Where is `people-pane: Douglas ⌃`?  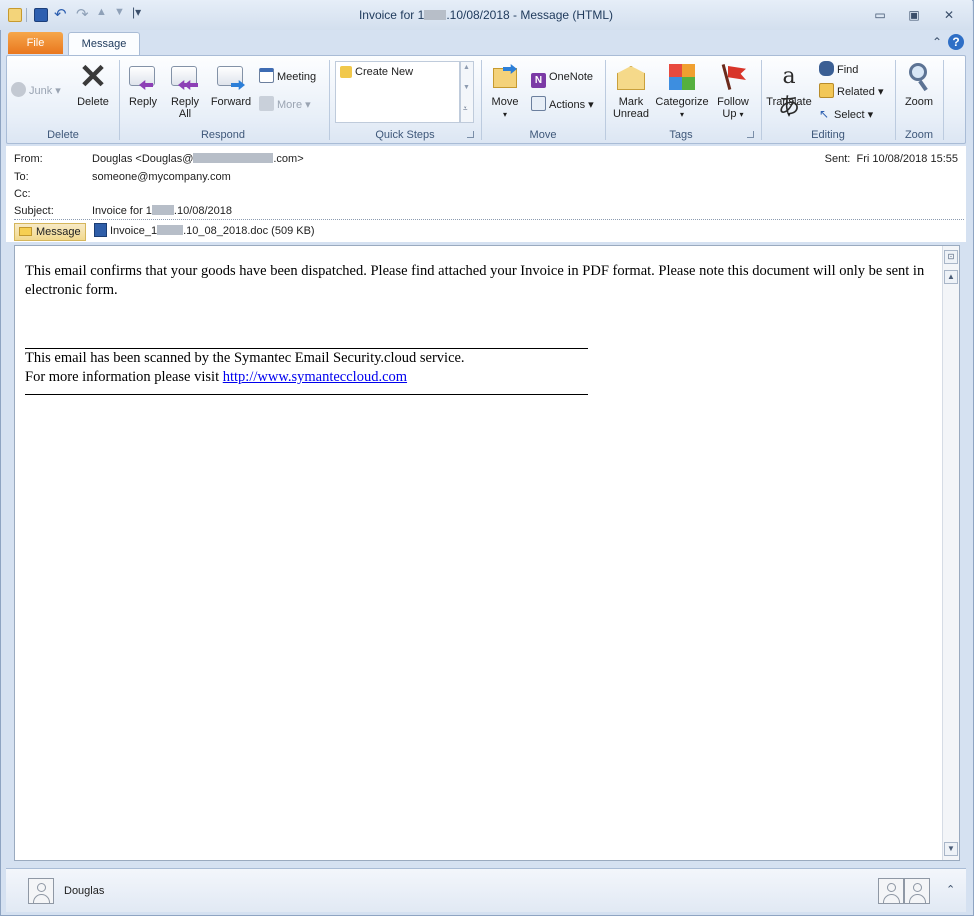
people-pane: Douglas ⌃ is located at coordinates (486, 890).